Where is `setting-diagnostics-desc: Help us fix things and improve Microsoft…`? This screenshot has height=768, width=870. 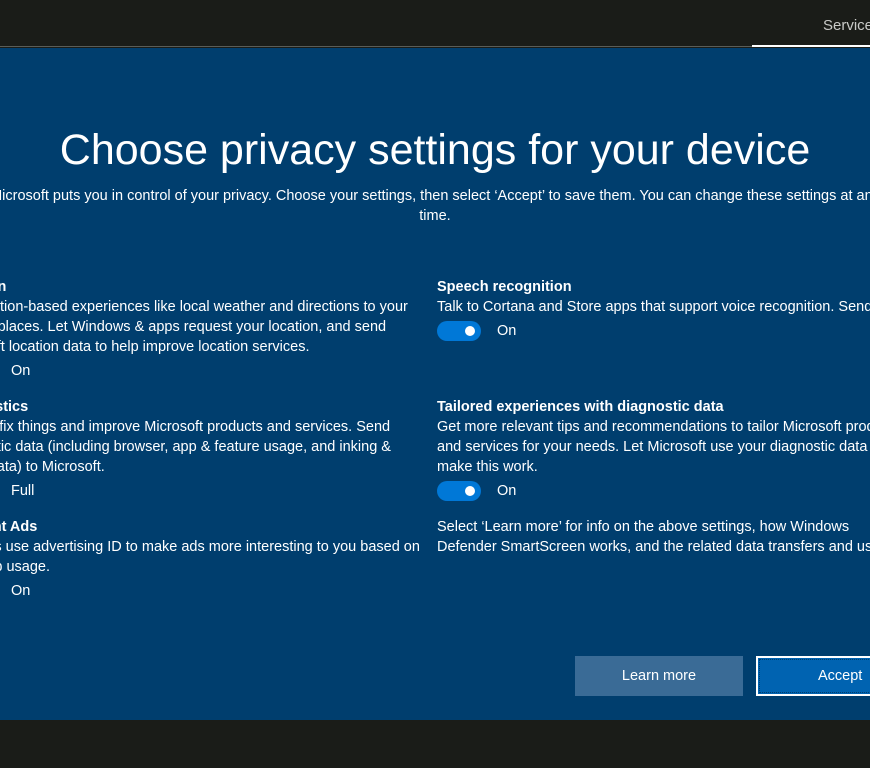 setting-diagnostics-desc: Help us fix things and improve Microsoft… is located at coordinates (195, 447).